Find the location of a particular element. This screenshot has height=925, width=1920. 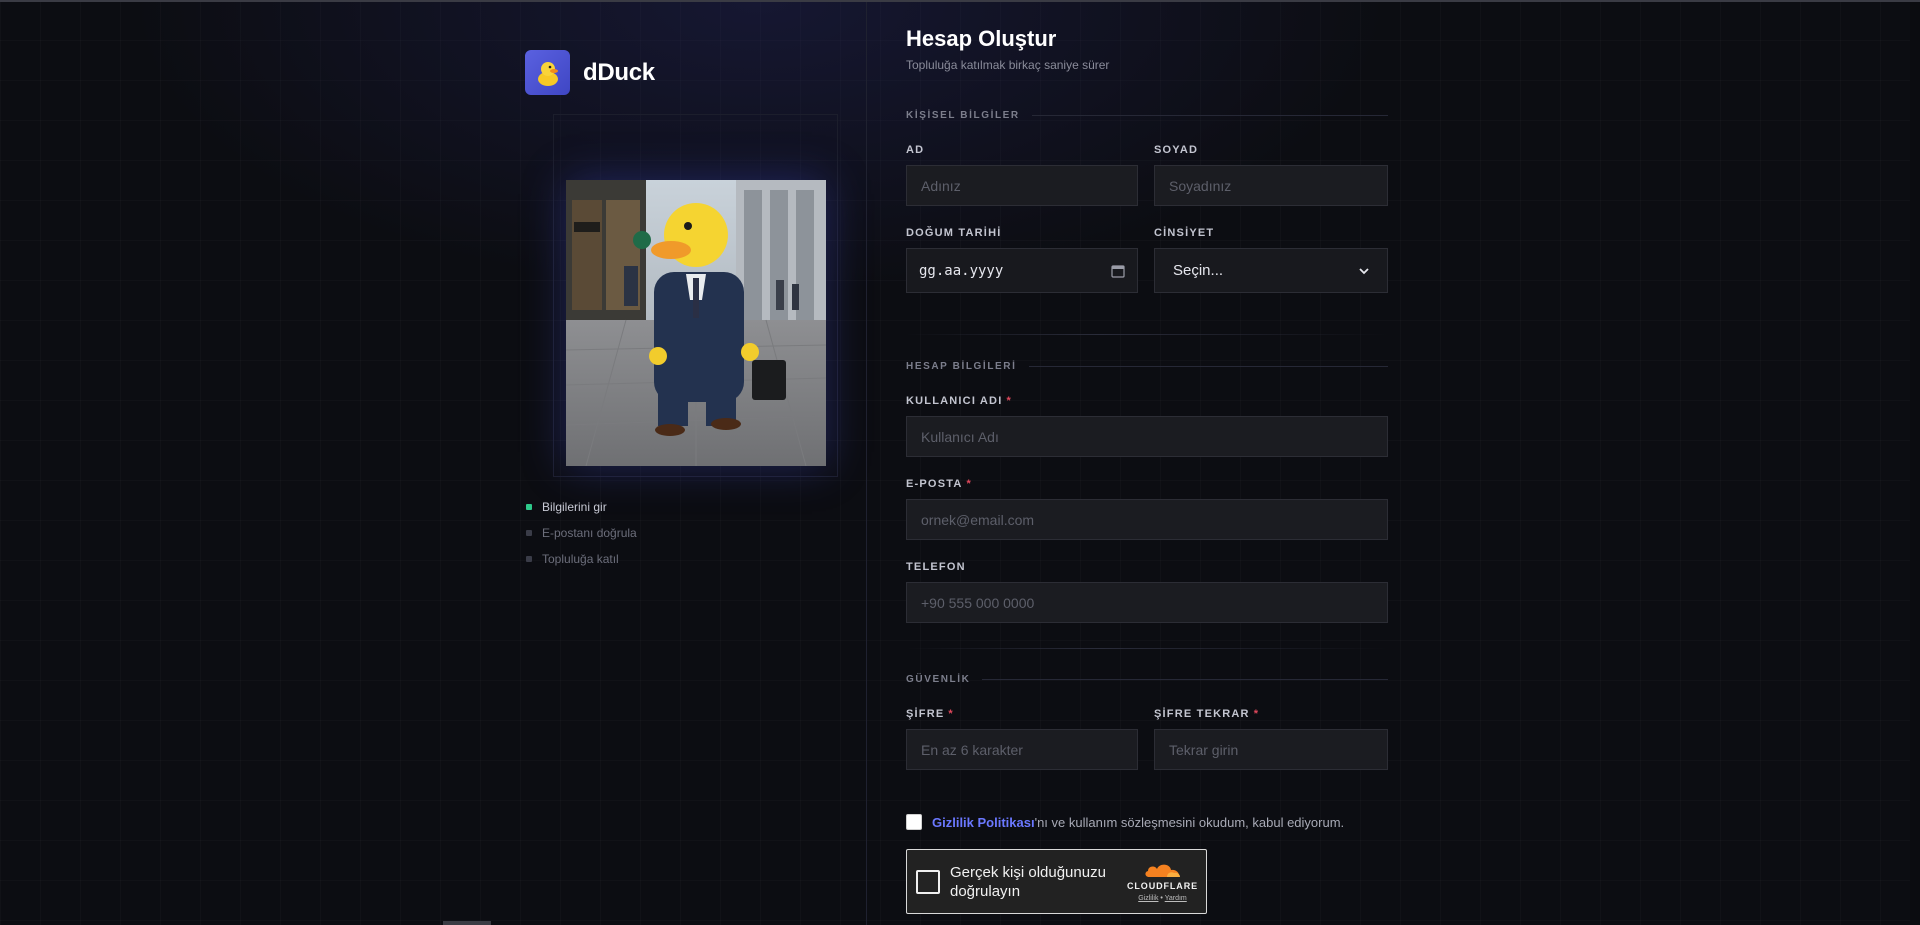

captcha-brand: CLOUDFLARE Gizlilik • Yardım is located at coordinates (1162, 881).